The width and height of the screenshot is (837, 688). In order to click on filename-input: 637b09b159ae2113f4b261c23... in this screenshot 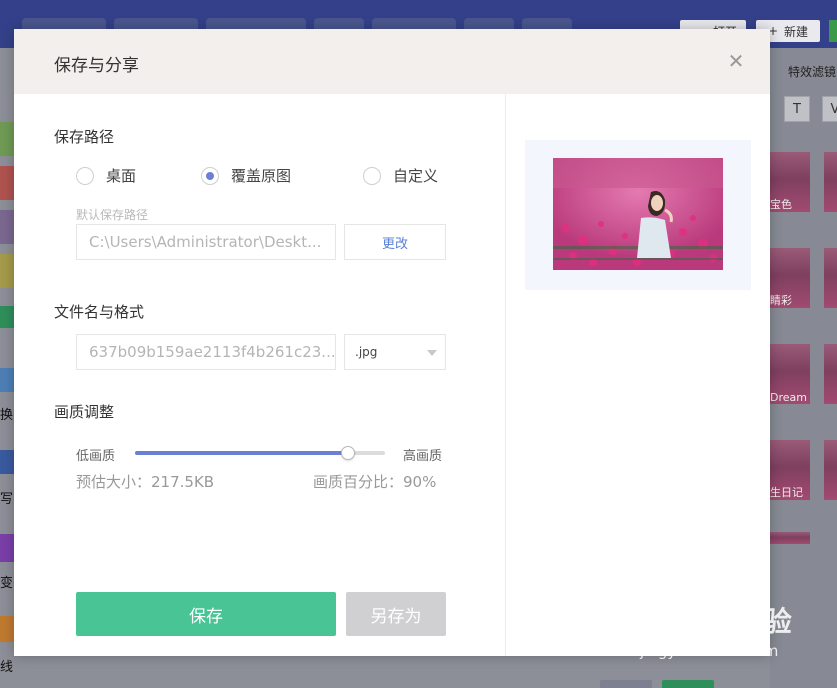, I will do `click(206, 352)`.